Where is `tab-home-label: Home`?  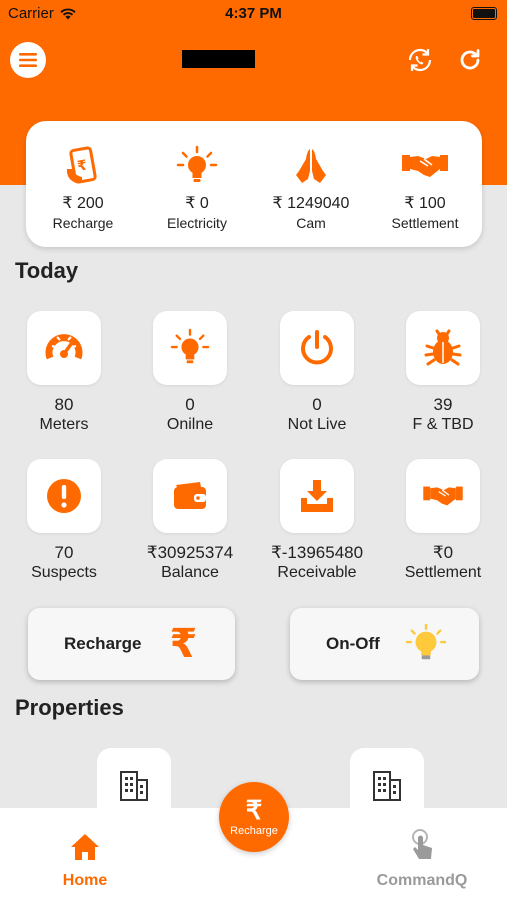
tab-home-label: Home is located at coordinates (85, 880).